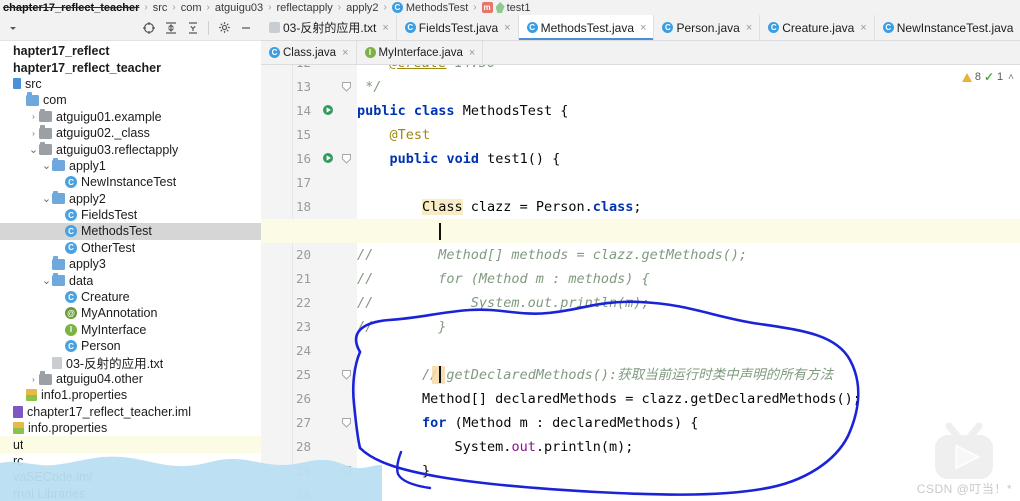 The image size is (1020, 501). What do you see at coordinates (426, 70) in the screenshot?
I see `code-line: * @create 14:36` at bounding box center [426, 70].